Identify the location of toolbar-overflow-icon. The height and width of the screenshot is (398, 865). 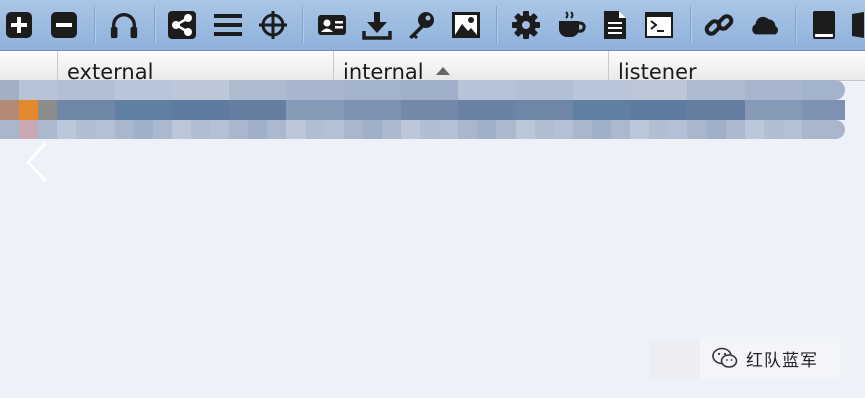
(856, 25).